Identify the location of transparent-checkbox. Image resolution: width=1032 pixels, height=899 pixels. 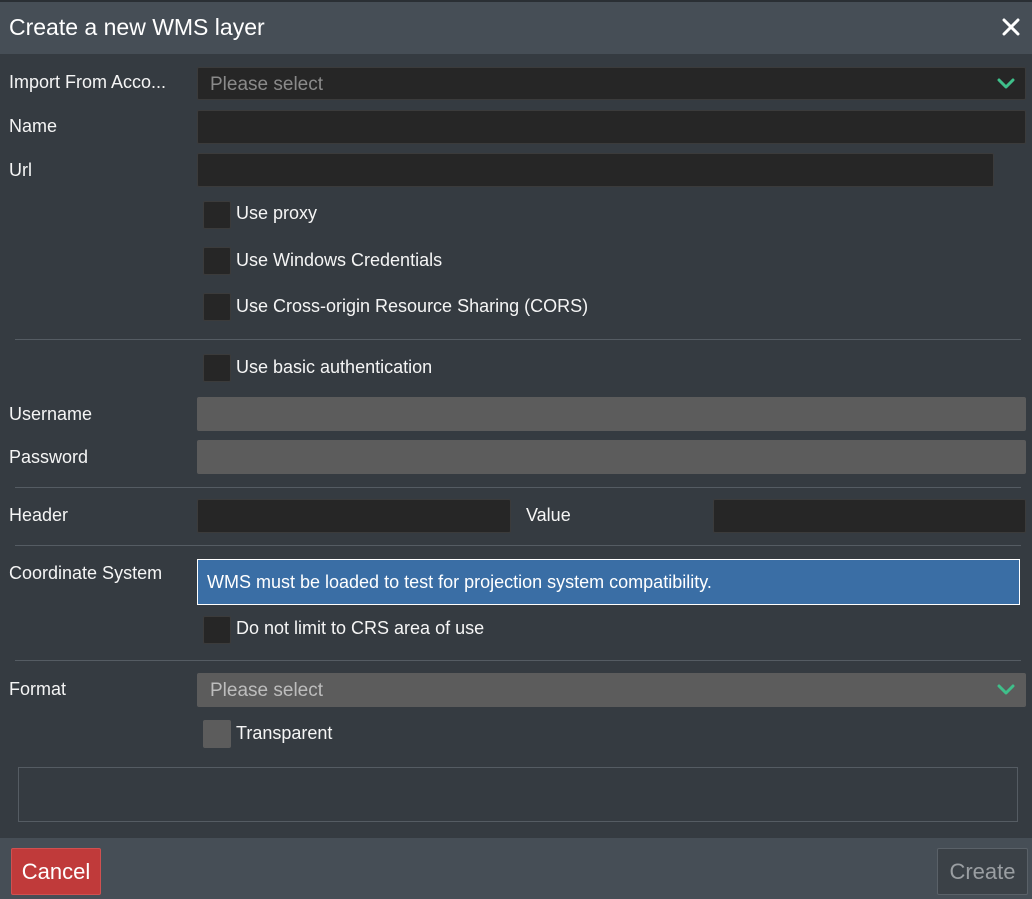
(217, 734).